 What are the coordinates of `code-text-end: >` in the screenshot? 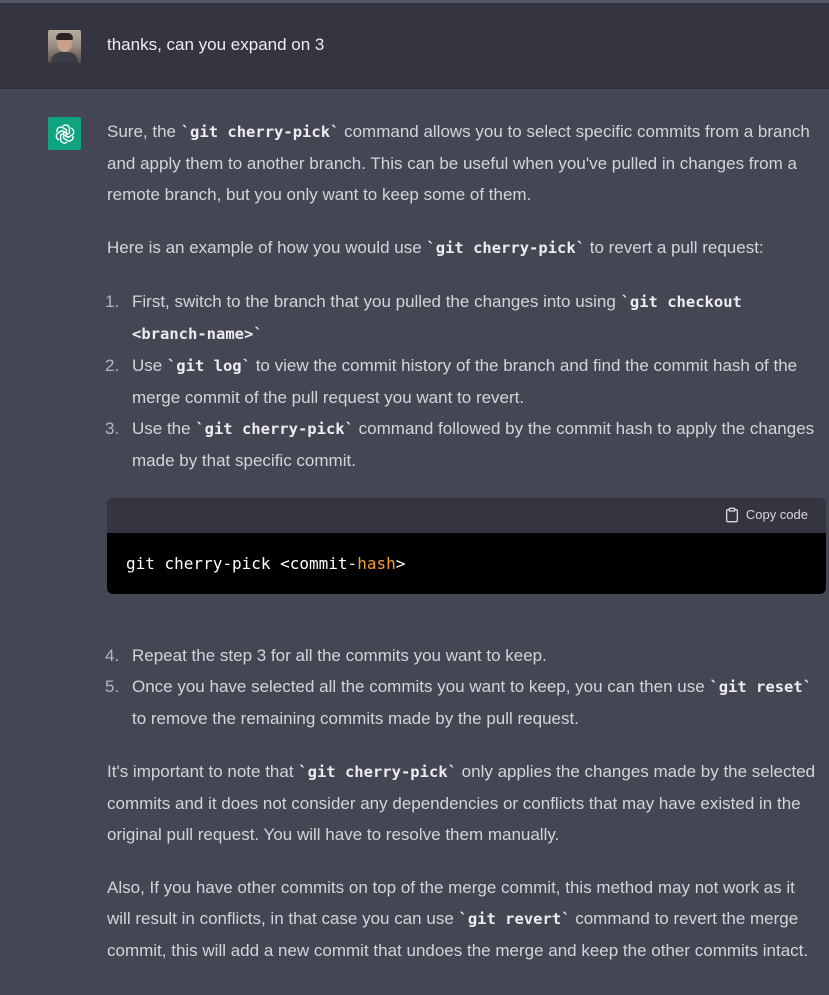 It's located at (400, 563).